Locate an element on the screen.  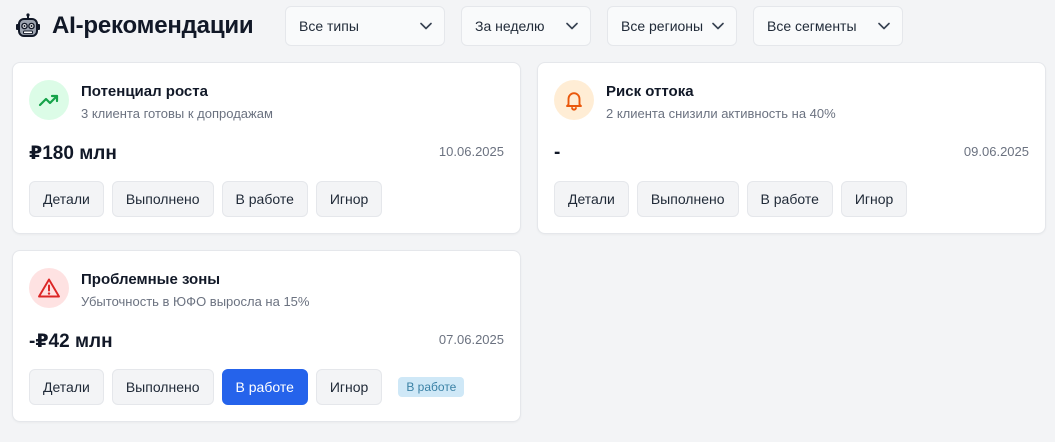
segment-filter-value: Все сегменты is located at coordinates (812, 26).